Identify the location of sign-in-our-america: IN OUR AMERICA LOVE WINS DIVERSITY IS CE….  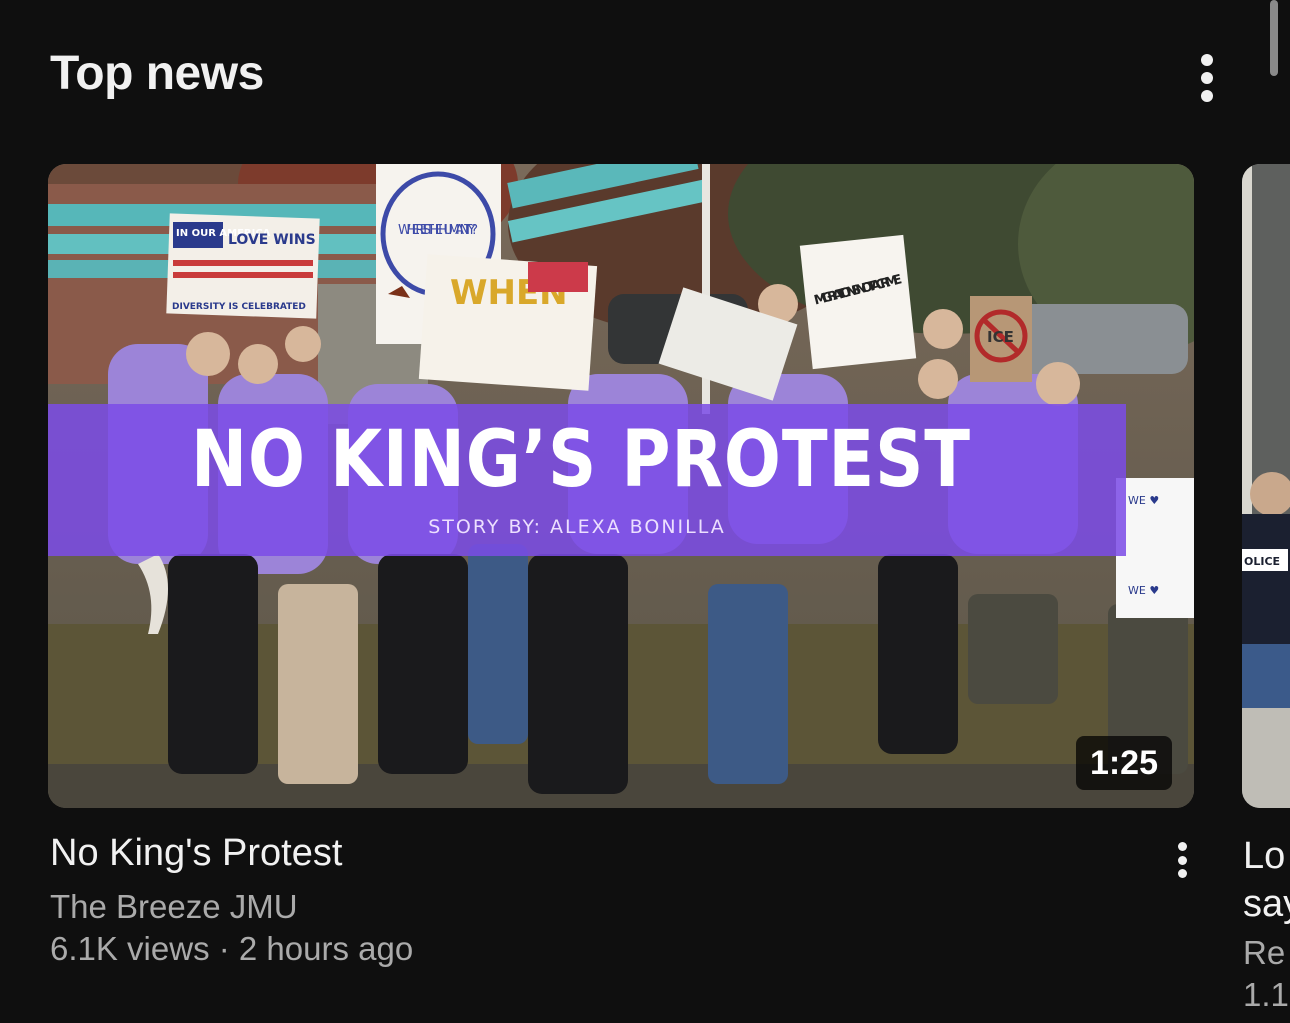
(243, 266).